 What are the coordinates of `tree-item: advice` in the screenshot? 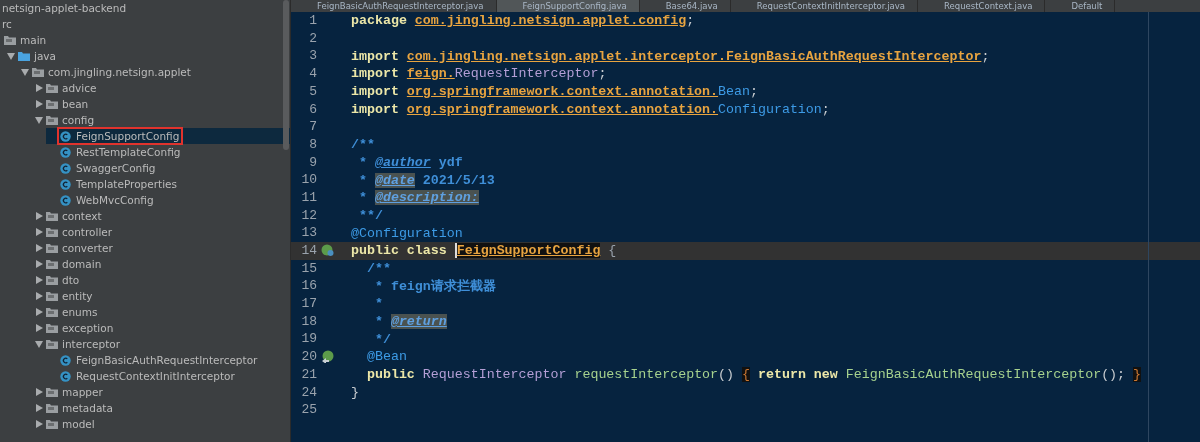 It's located at (161, 88).